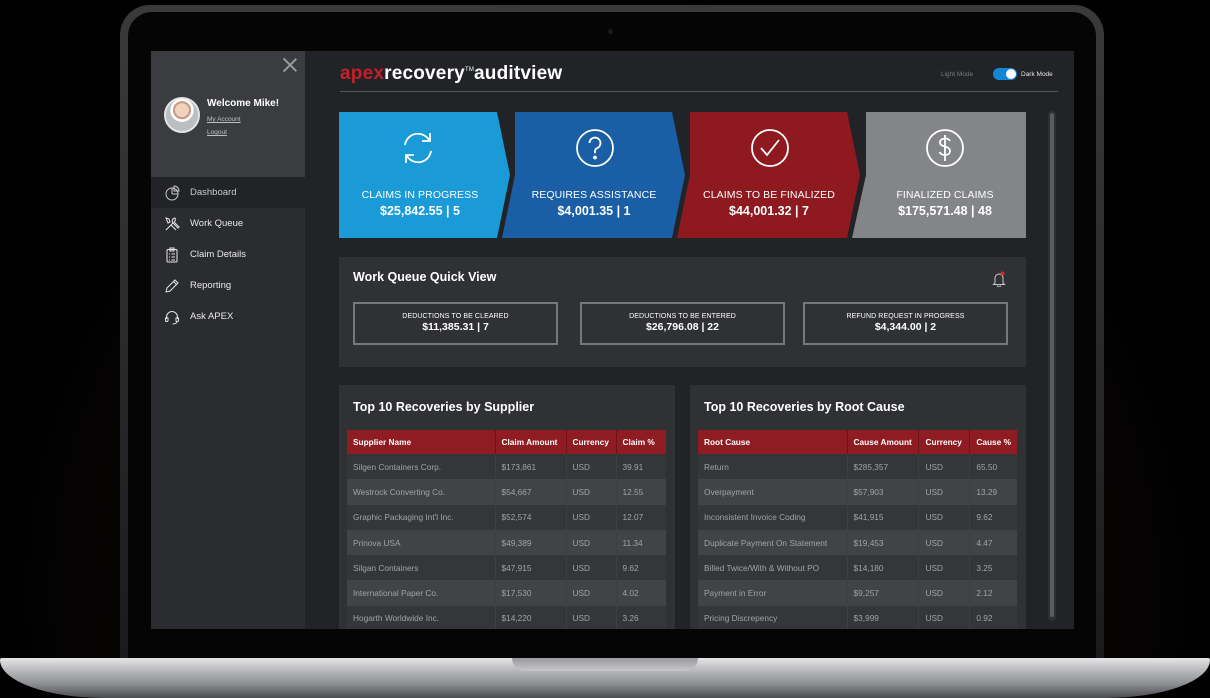  Describe the element at coordinates (455, 323) in the screenshot. I see `quick-view-deductions-cleared: DEDUCTIONS TO BE CLEARED $11,385.31 | 7` at that location.